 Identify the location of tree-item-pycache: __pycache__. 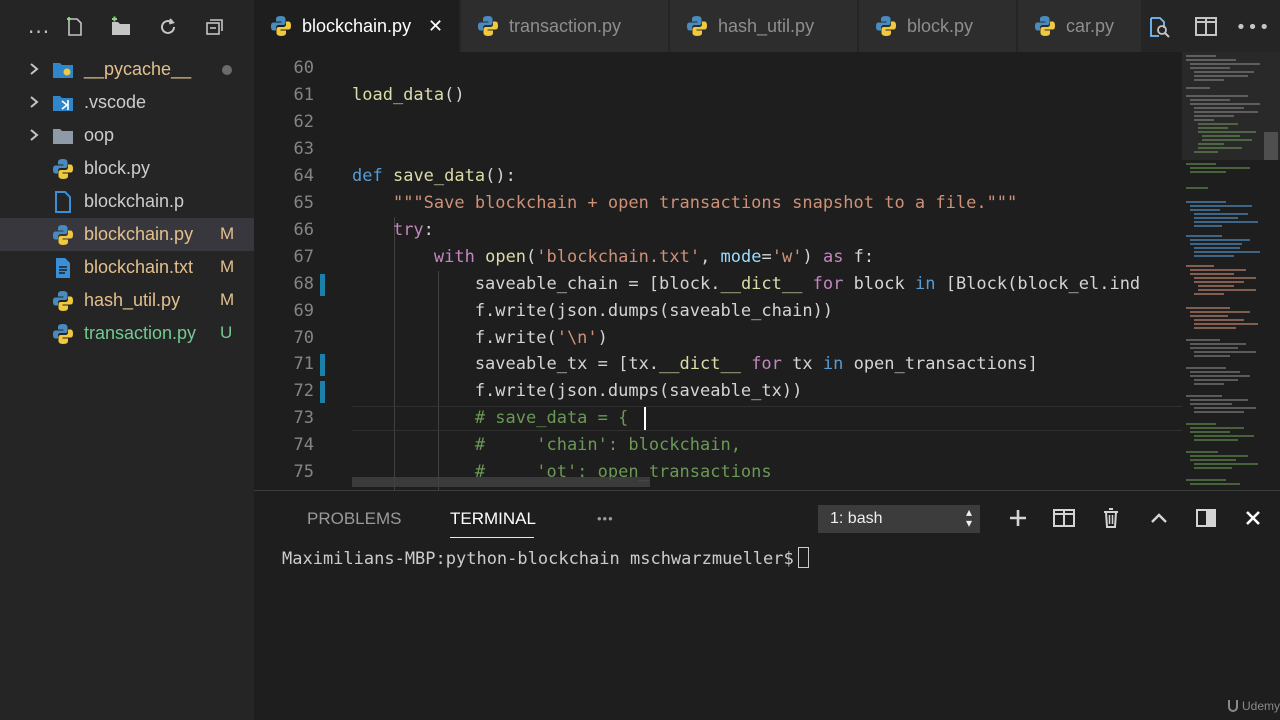
(127, 69).